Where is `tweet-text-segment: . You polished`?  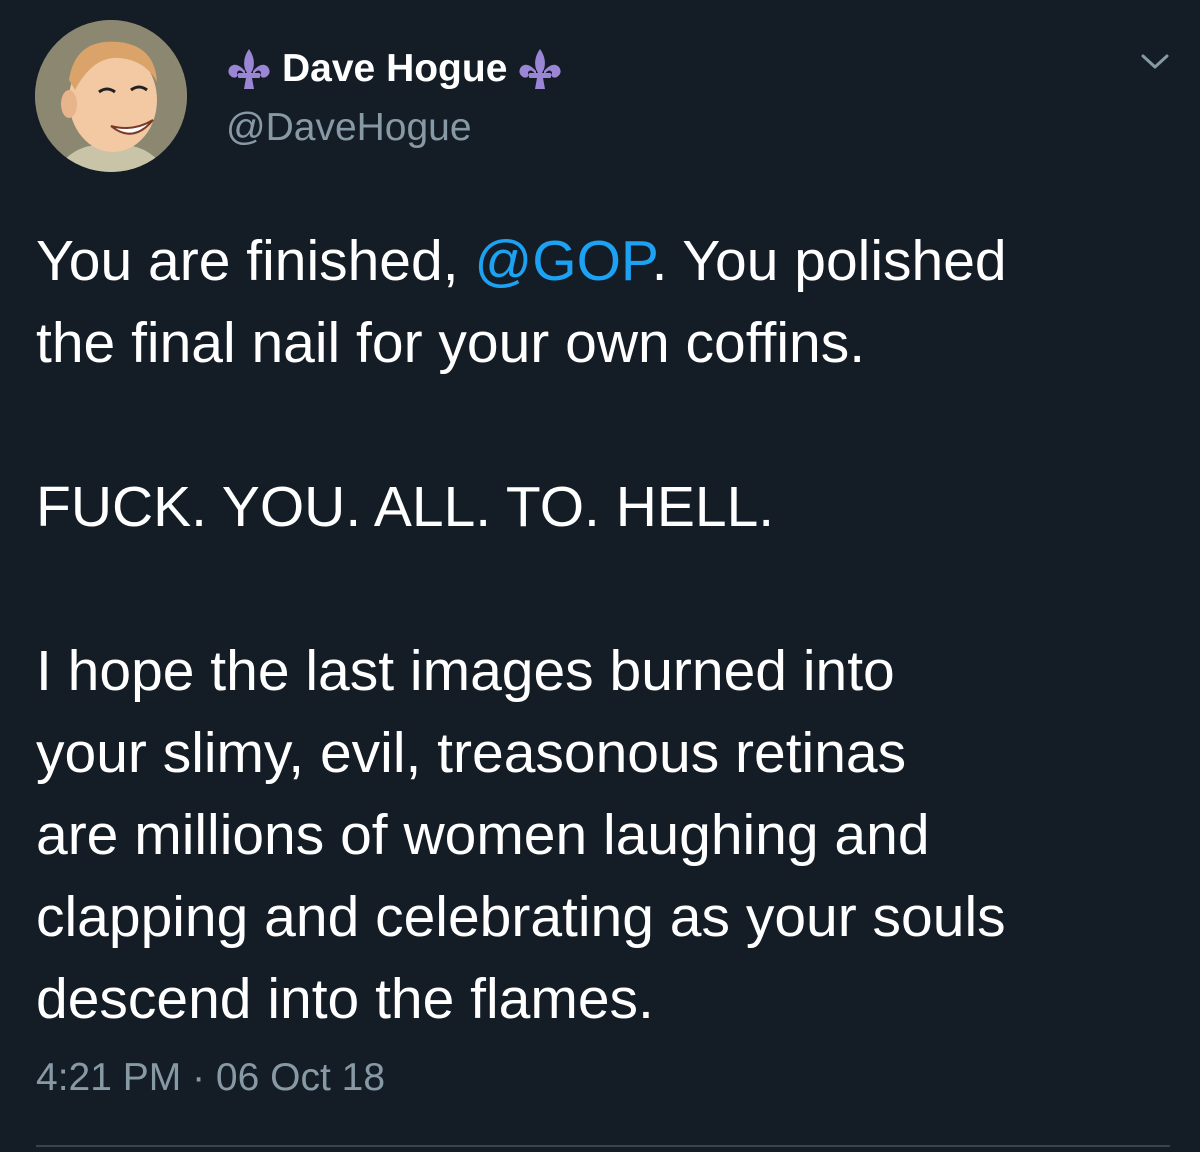 tweet-text-segment: . You polished is located at coordinates (829, 261).